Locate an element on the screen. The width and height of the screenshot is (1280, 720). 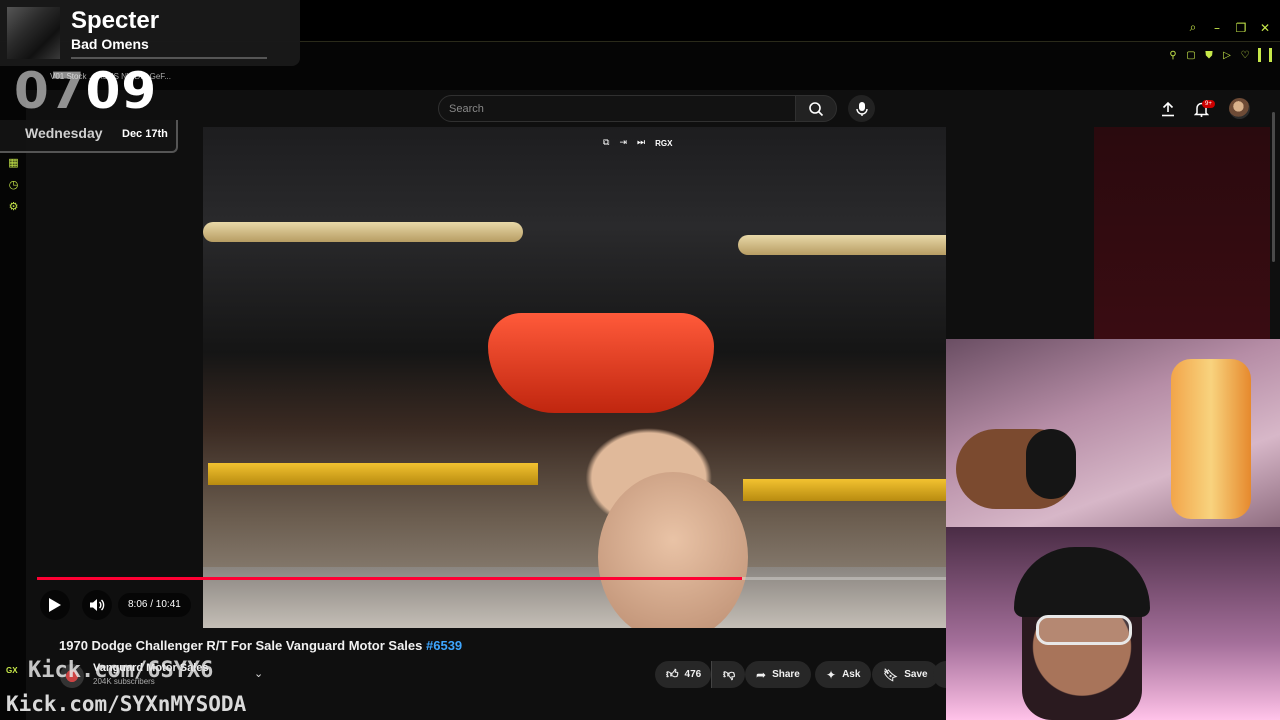
like-count: 476 is located at coordinates (693, 674).